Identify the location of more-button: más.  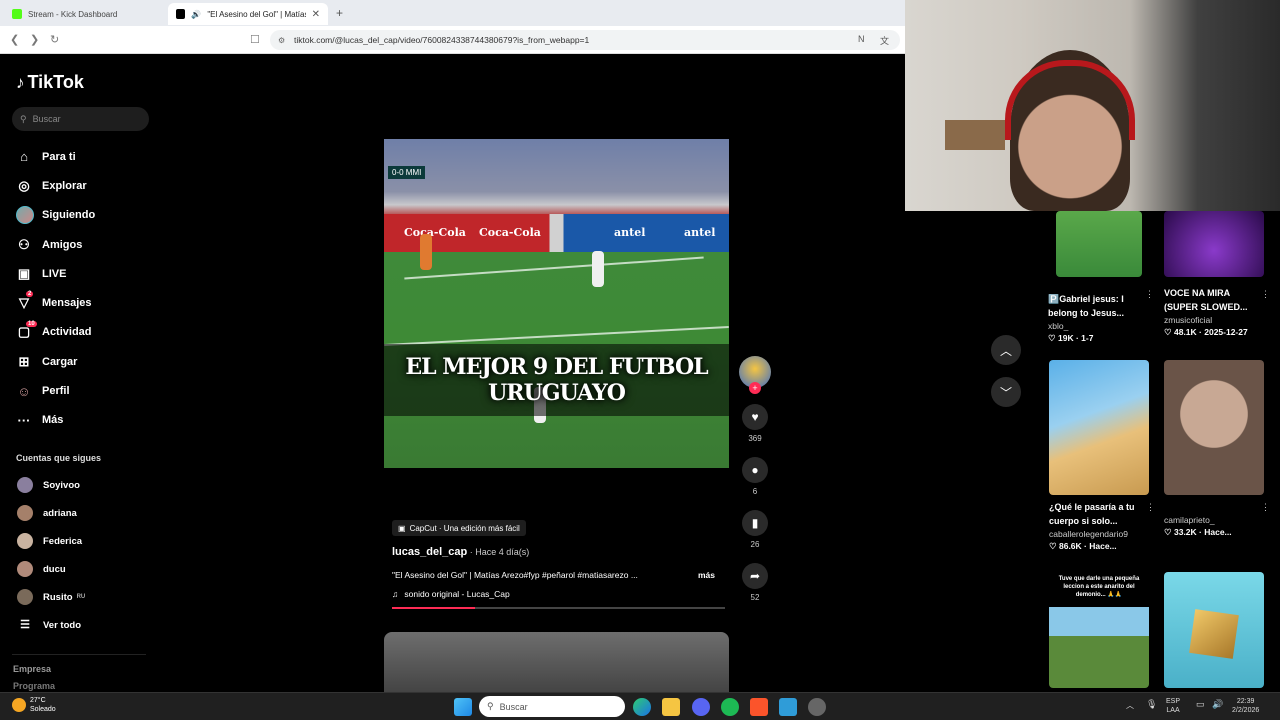
(706, 575).